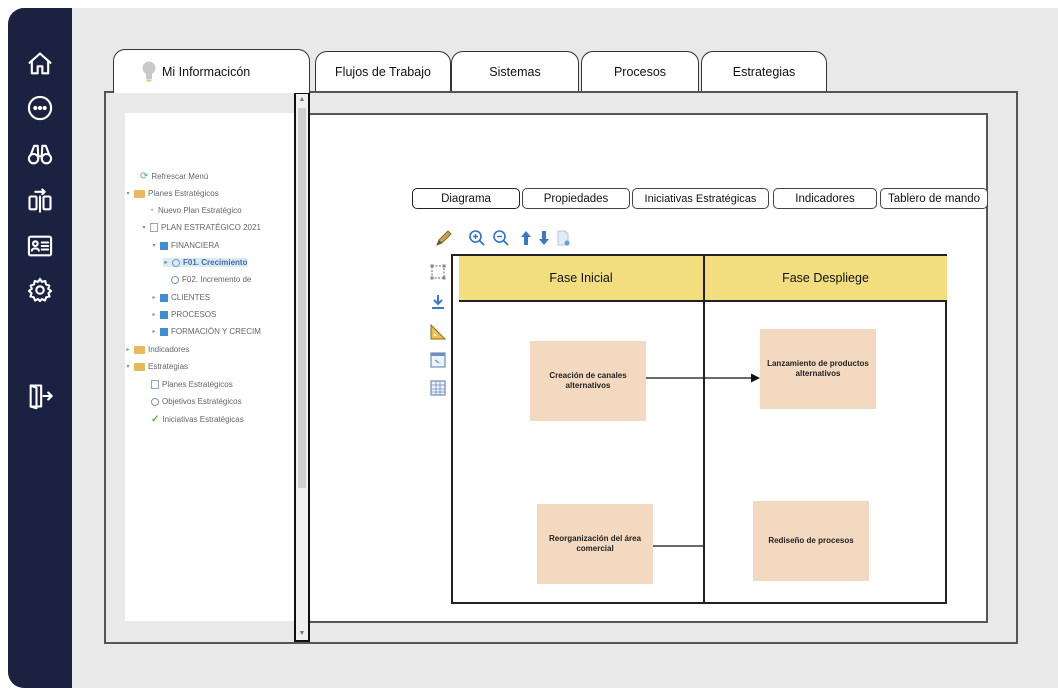  Describe the element at coordinates (704, 430) in the screenshot. I see `phase-divider` at that location.